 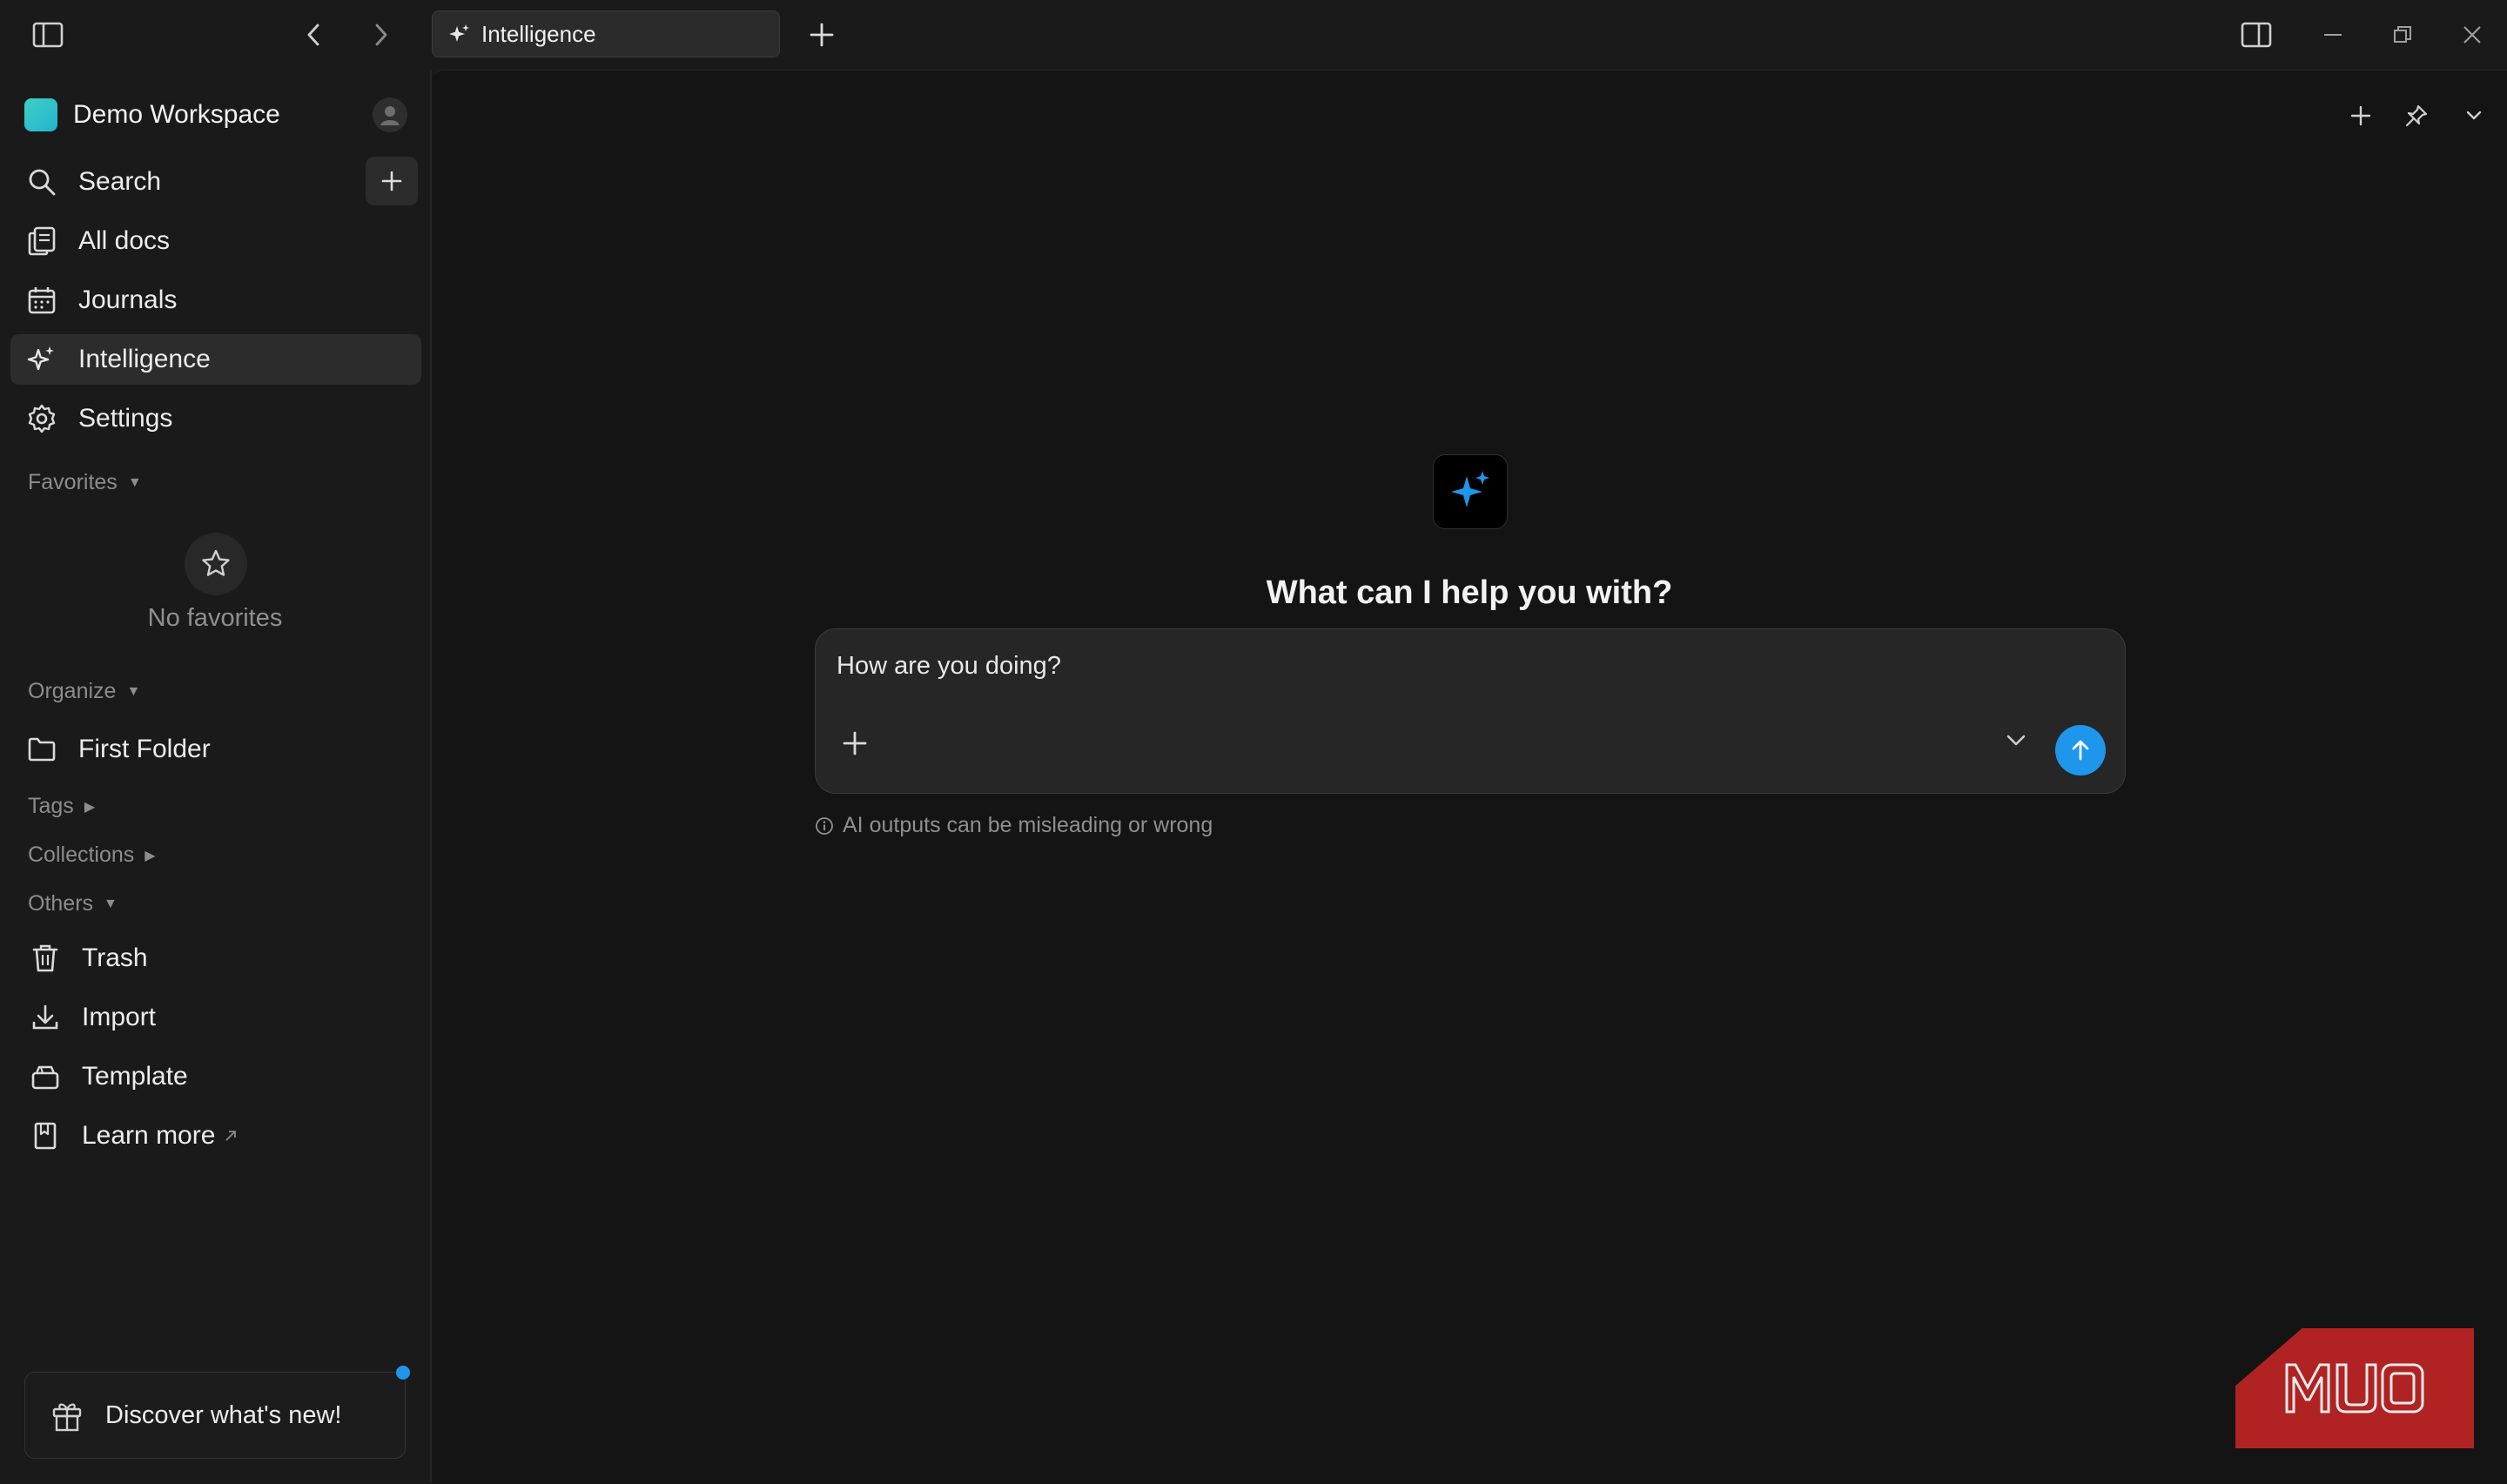 I want to click on sidebar-item-label: Trash, so click(x=115, y=958).